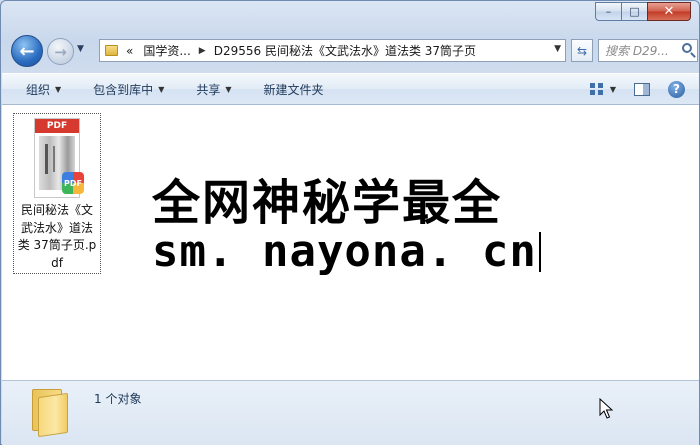 Image resolution: width=700 pixels, height=445 pixels. I want to click on file-item-pdf: PDF PDF 民间秘法《文武法水》道法类 37筒子页.pdf, so click(57, 193).